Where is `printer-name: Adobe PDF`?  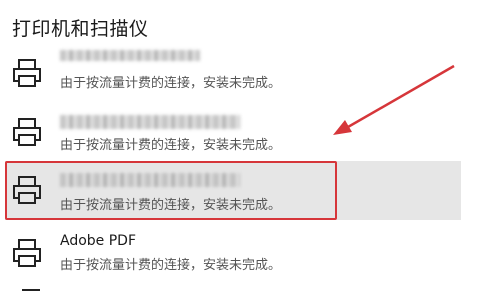
printer-name: Adobe PDF is located at coordinates (98, 241).